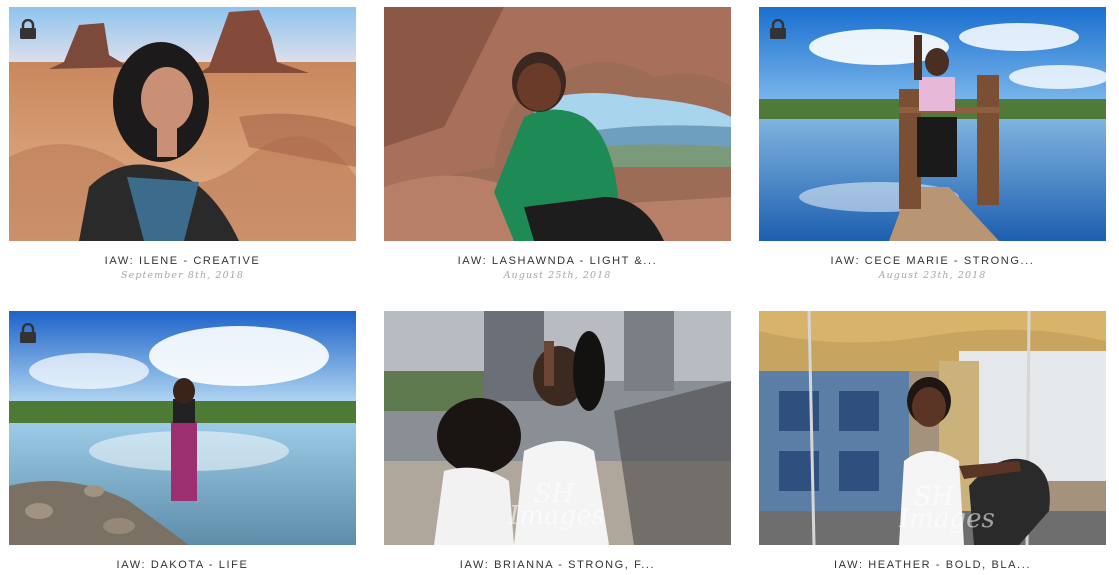 The height and width of the screenshot is (575, 1119). What do you see at coordinates (932, 275) in the screenshot?
I see `post-date: August 23th, 2018` at bounding box center [932, 275].